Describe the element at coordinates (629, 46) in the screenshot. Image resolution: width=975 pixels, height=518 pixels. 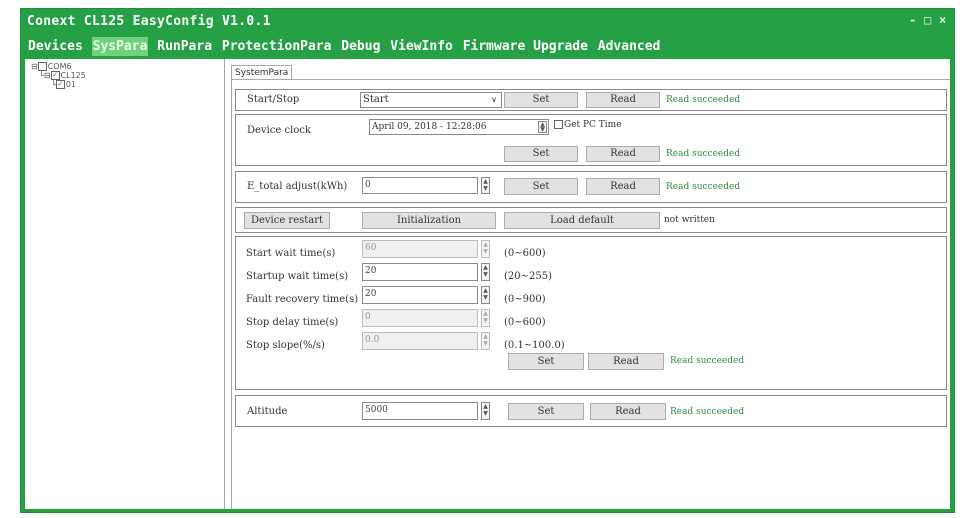
I see `menu-advanced: Advanced` at that location.